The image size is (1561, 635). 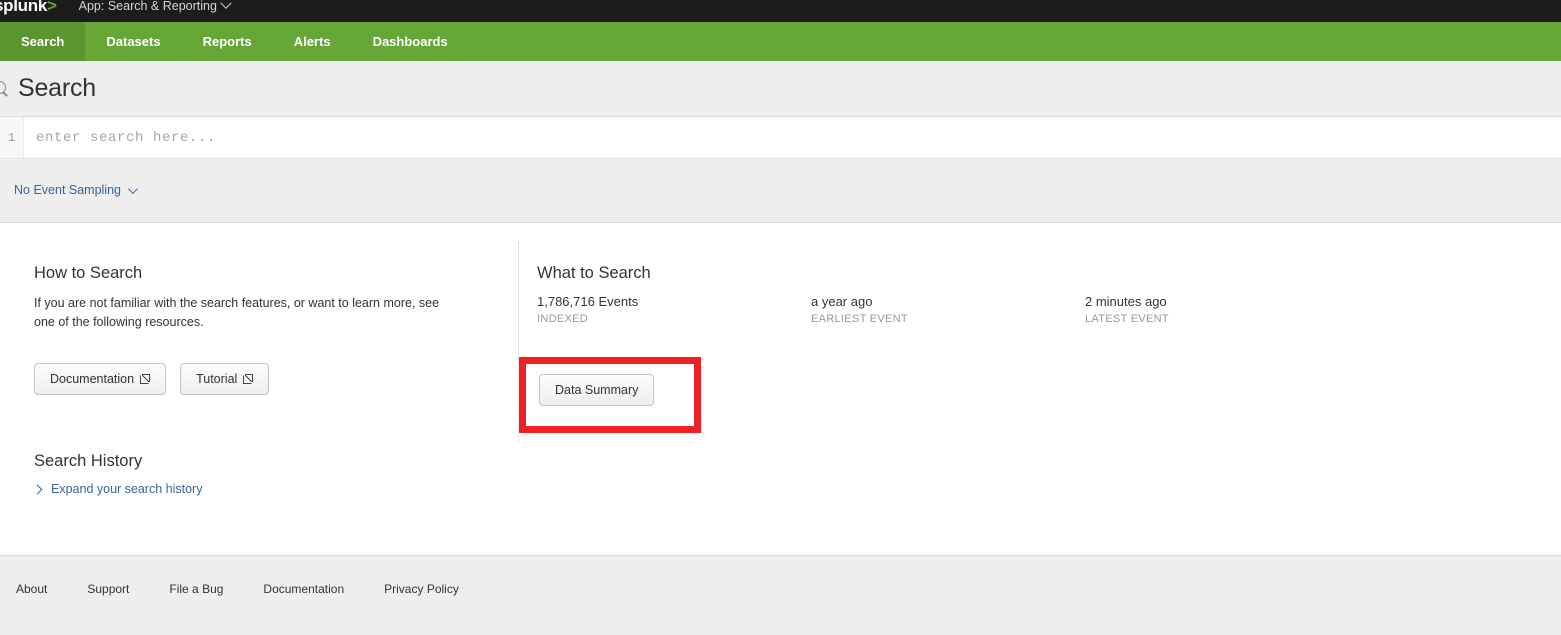 I want to click on stat-earliest-event: a year ago EARLIEST EVENT, so click(x=948, y=309).